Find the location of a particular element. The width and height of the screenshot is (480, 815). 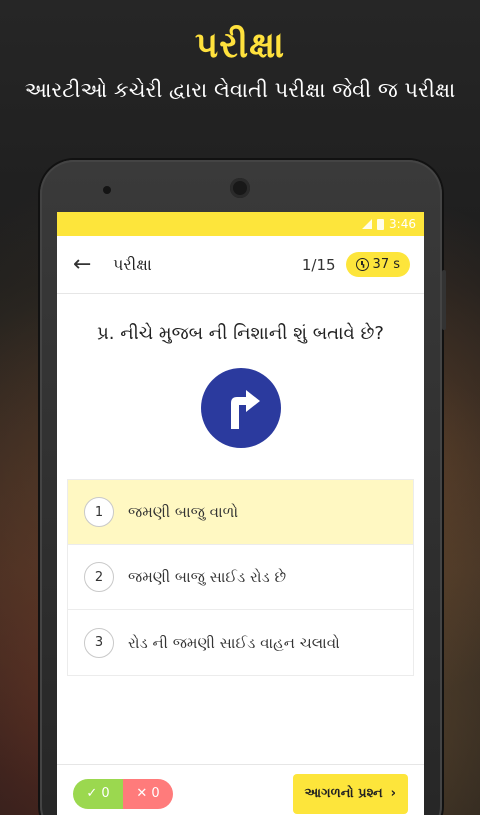

sensor-dot is located at coordinates (107, 190).